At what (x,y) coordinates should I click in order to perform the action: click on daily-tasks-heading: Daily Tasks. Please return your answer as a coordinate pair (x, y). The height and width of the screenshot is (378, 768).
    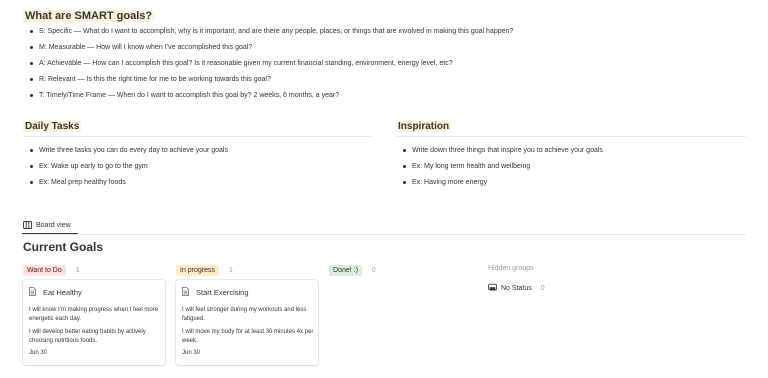
    Looking at the image, I should click on (52, 126).